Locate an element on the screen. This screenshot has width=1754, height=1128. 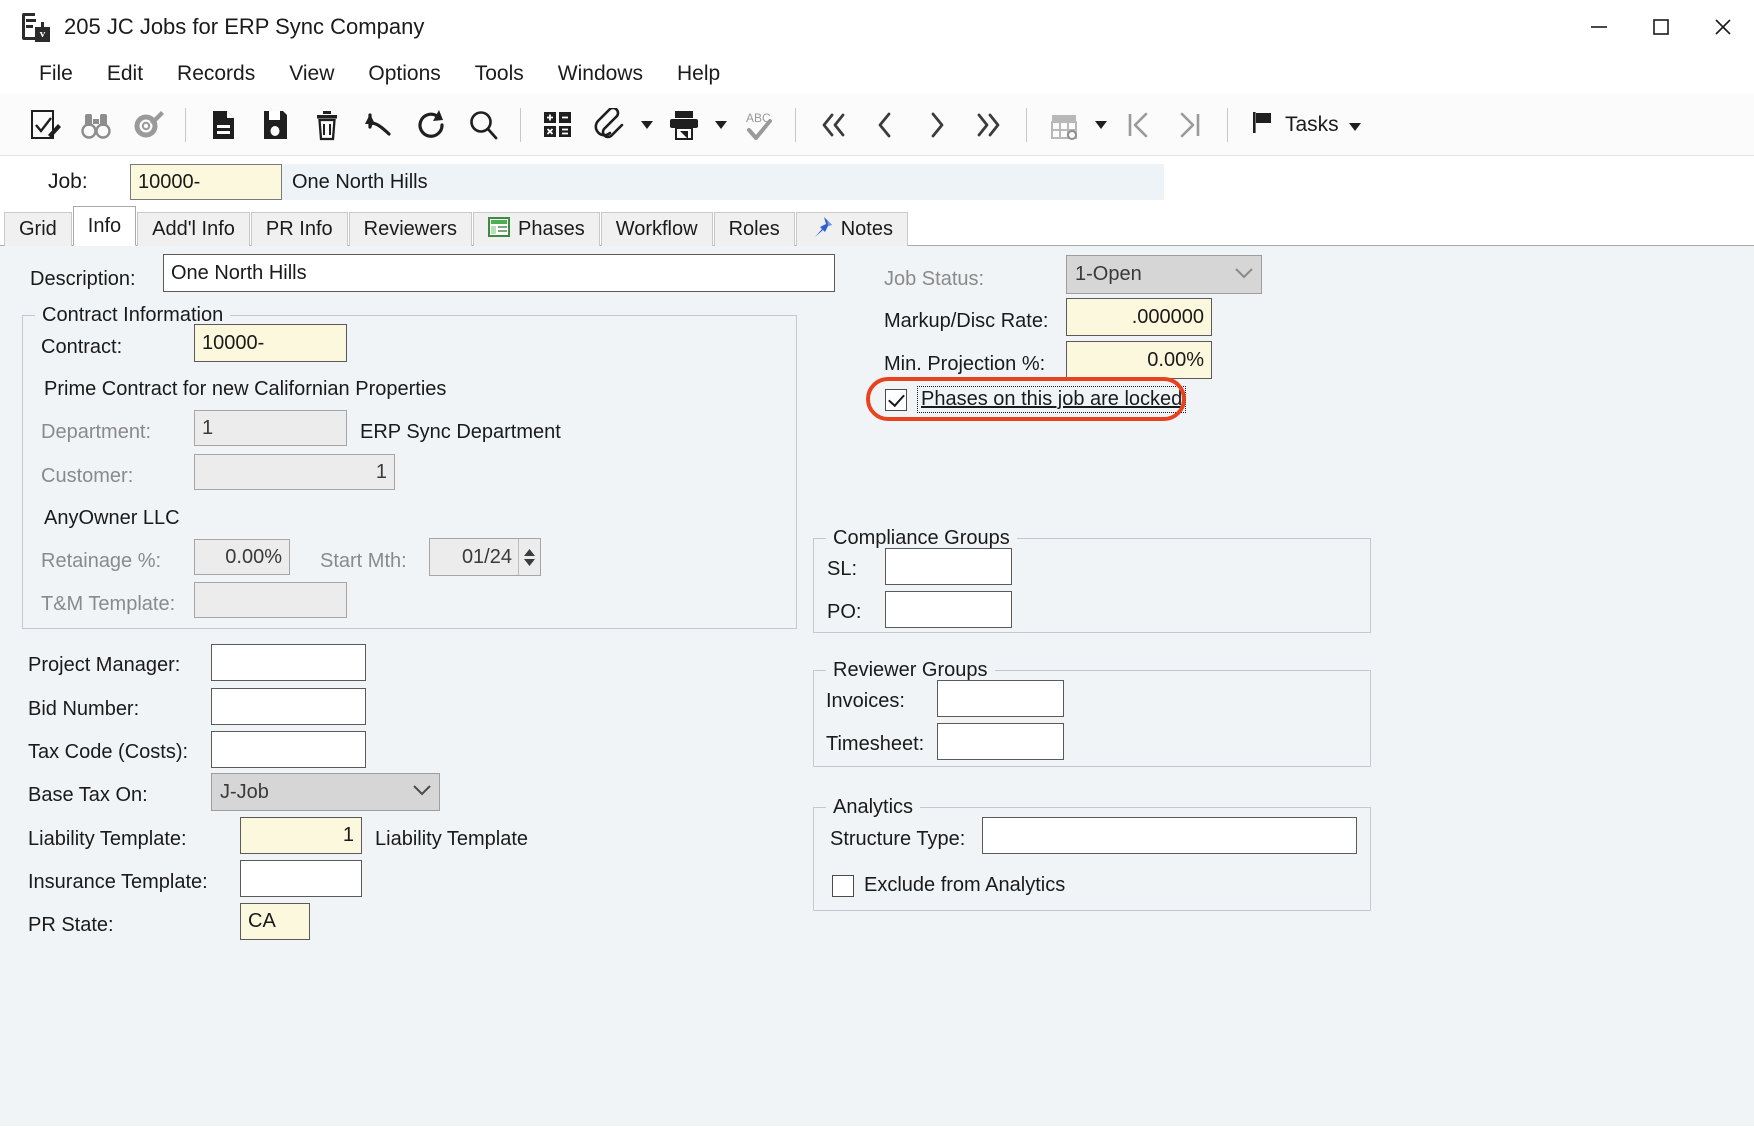
start-month-spinner: 01/24 is located at coordinates (485, 557).